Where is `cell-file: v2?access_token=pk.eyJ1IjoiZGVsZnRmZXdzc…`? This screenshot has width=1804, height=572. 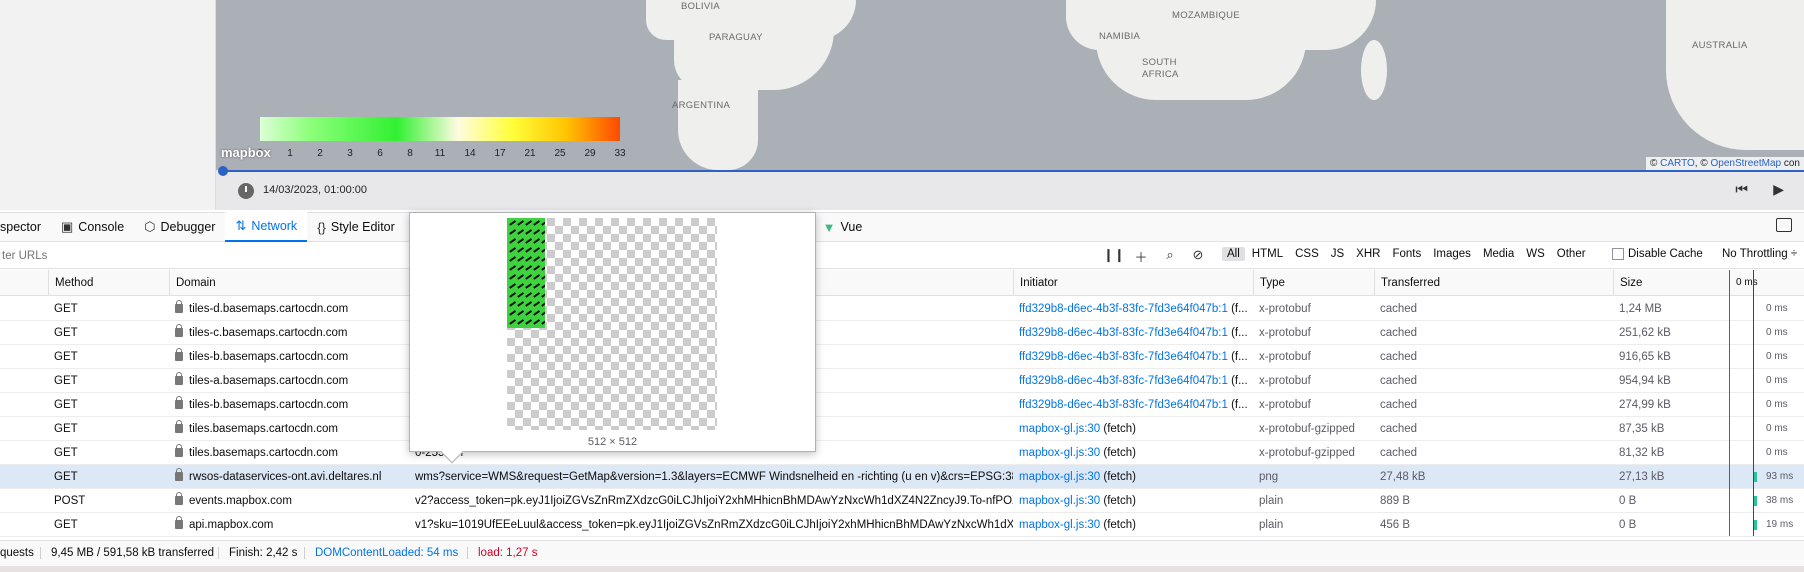
cell-file: v2?access_token=pk.eyJ1IjoiZGVsZnRmZXdzc… is located at coordinates (711, 501).